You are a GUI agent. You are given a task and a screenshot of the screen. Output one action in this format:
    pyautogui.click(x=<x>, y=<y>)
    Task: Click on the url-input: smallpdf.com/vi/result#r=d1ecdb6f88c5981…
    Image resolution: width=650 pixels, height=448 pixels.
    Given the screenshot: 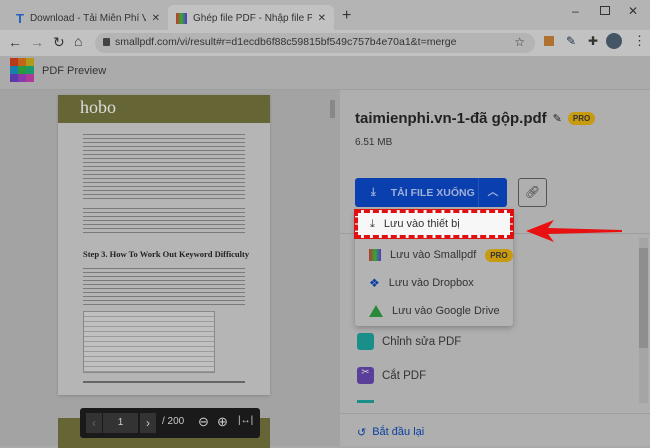 What is the action you would take?
    pyautogui.click(x=315, y=43)
    